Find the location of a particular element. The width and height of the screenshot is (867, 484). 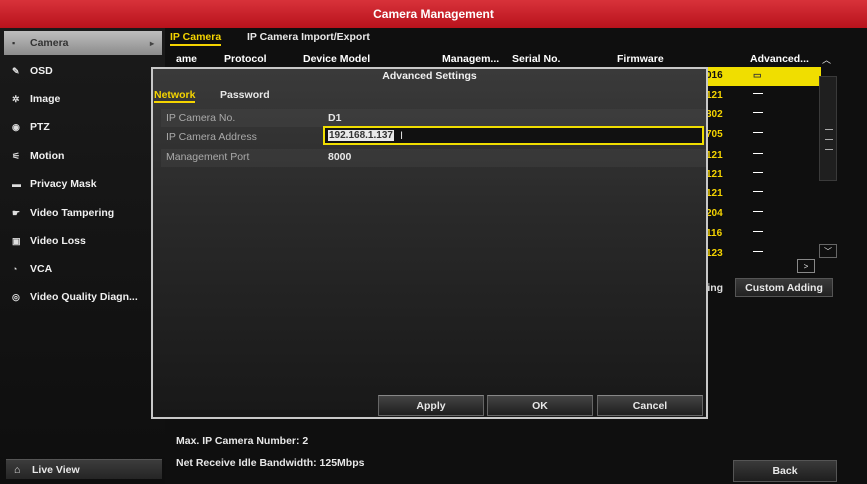

column-header-device-model: Device Model is located at coordinates (336, 59).